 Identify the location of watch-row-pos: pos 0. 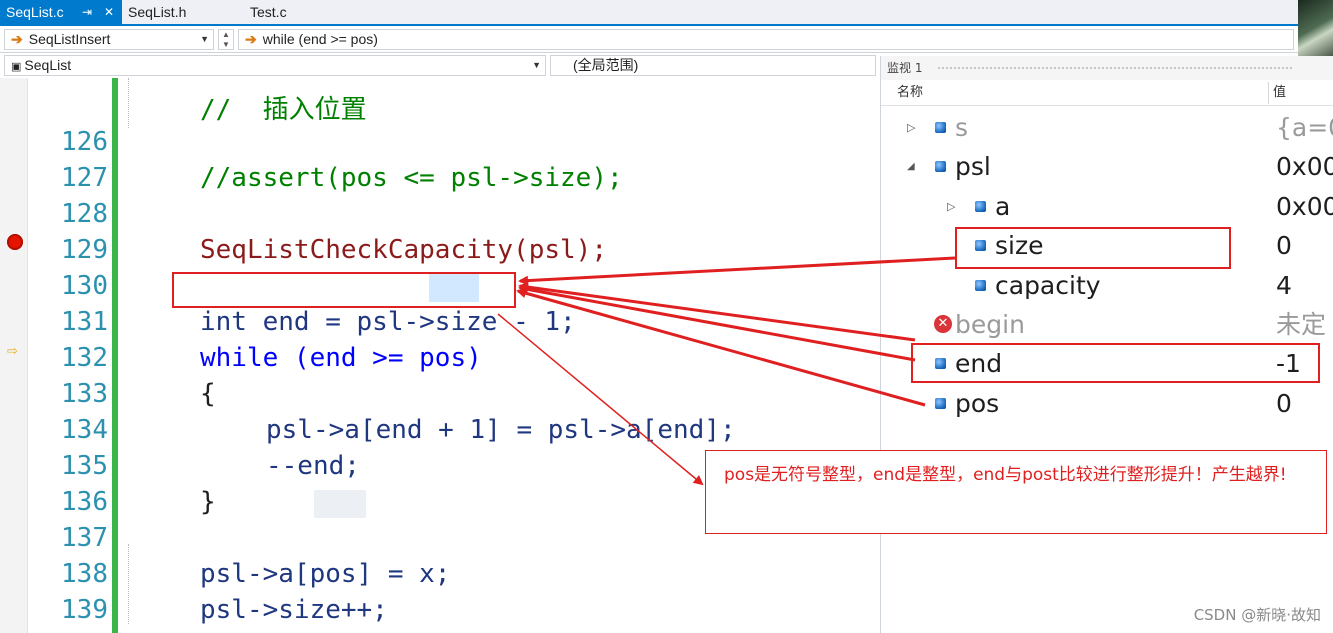
(1107, 404).